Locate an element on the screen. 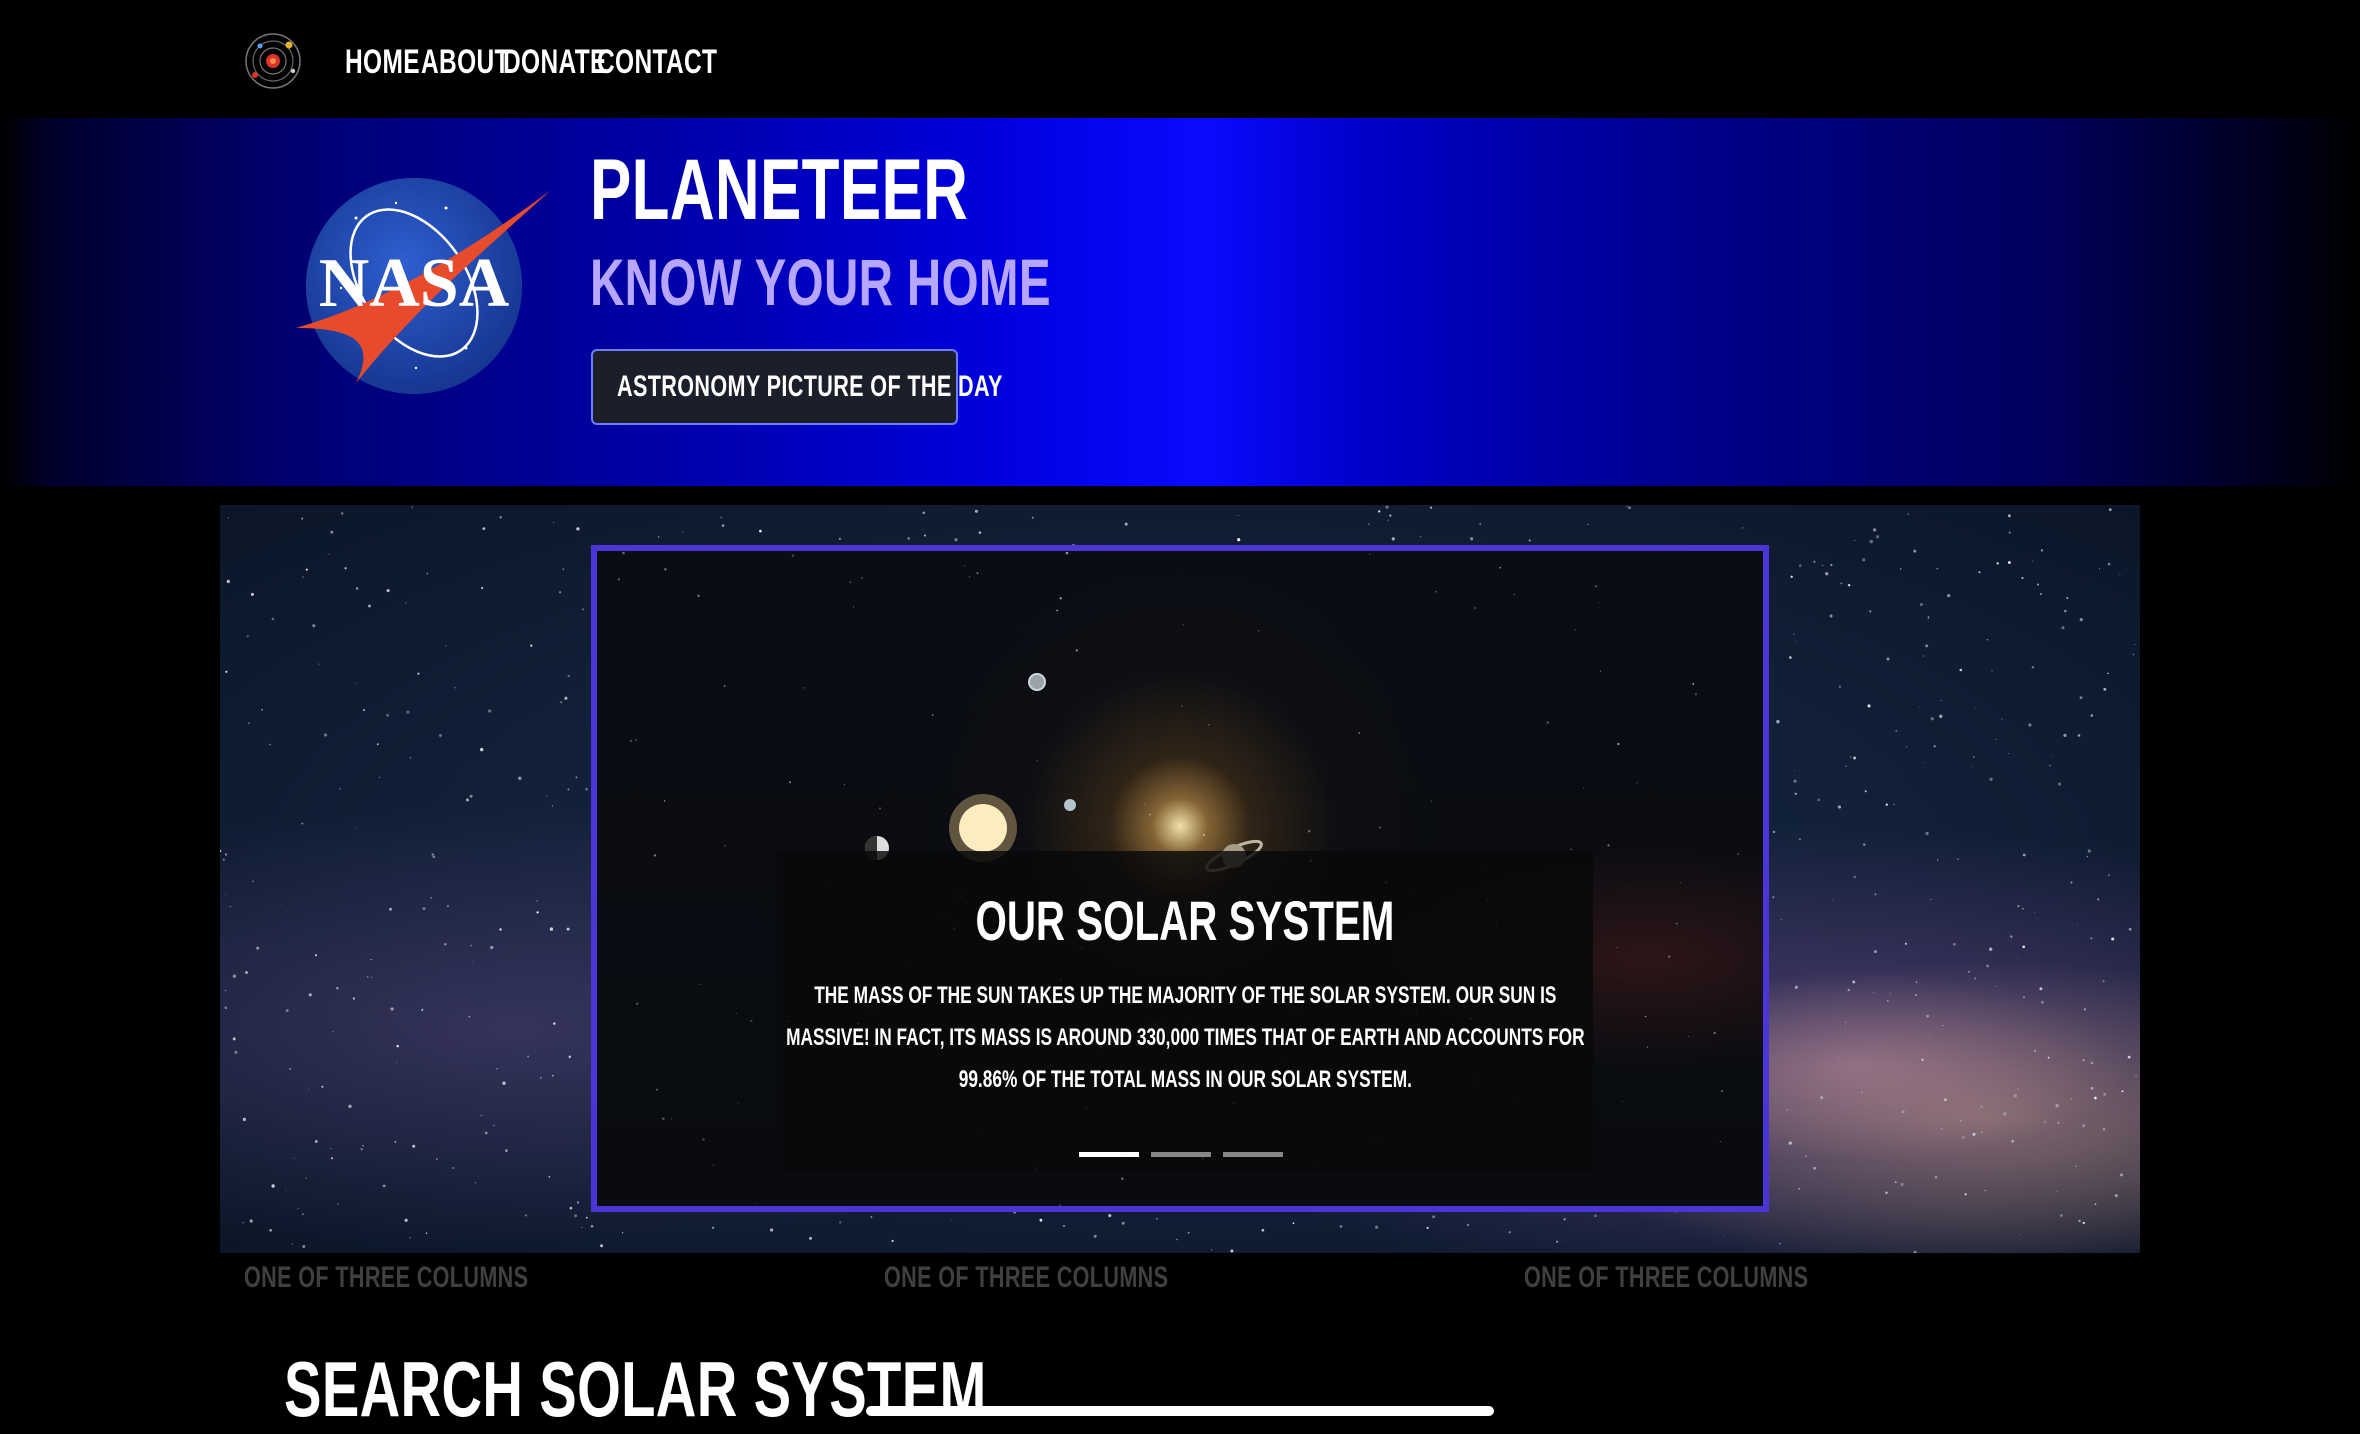 This screenshot has height=1434, width=2360. solar-system-icon is located at coordinates (273, 61).